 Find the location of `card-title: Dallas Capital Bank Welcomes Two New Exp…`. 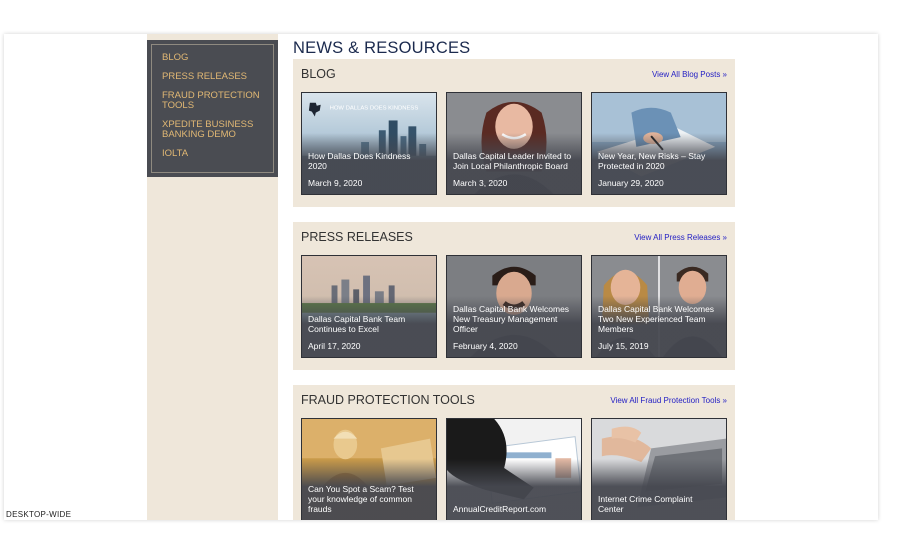

card-title: Dallas Capital Bank Welcomes Two New Exp… is located at coordinates (656, 319).